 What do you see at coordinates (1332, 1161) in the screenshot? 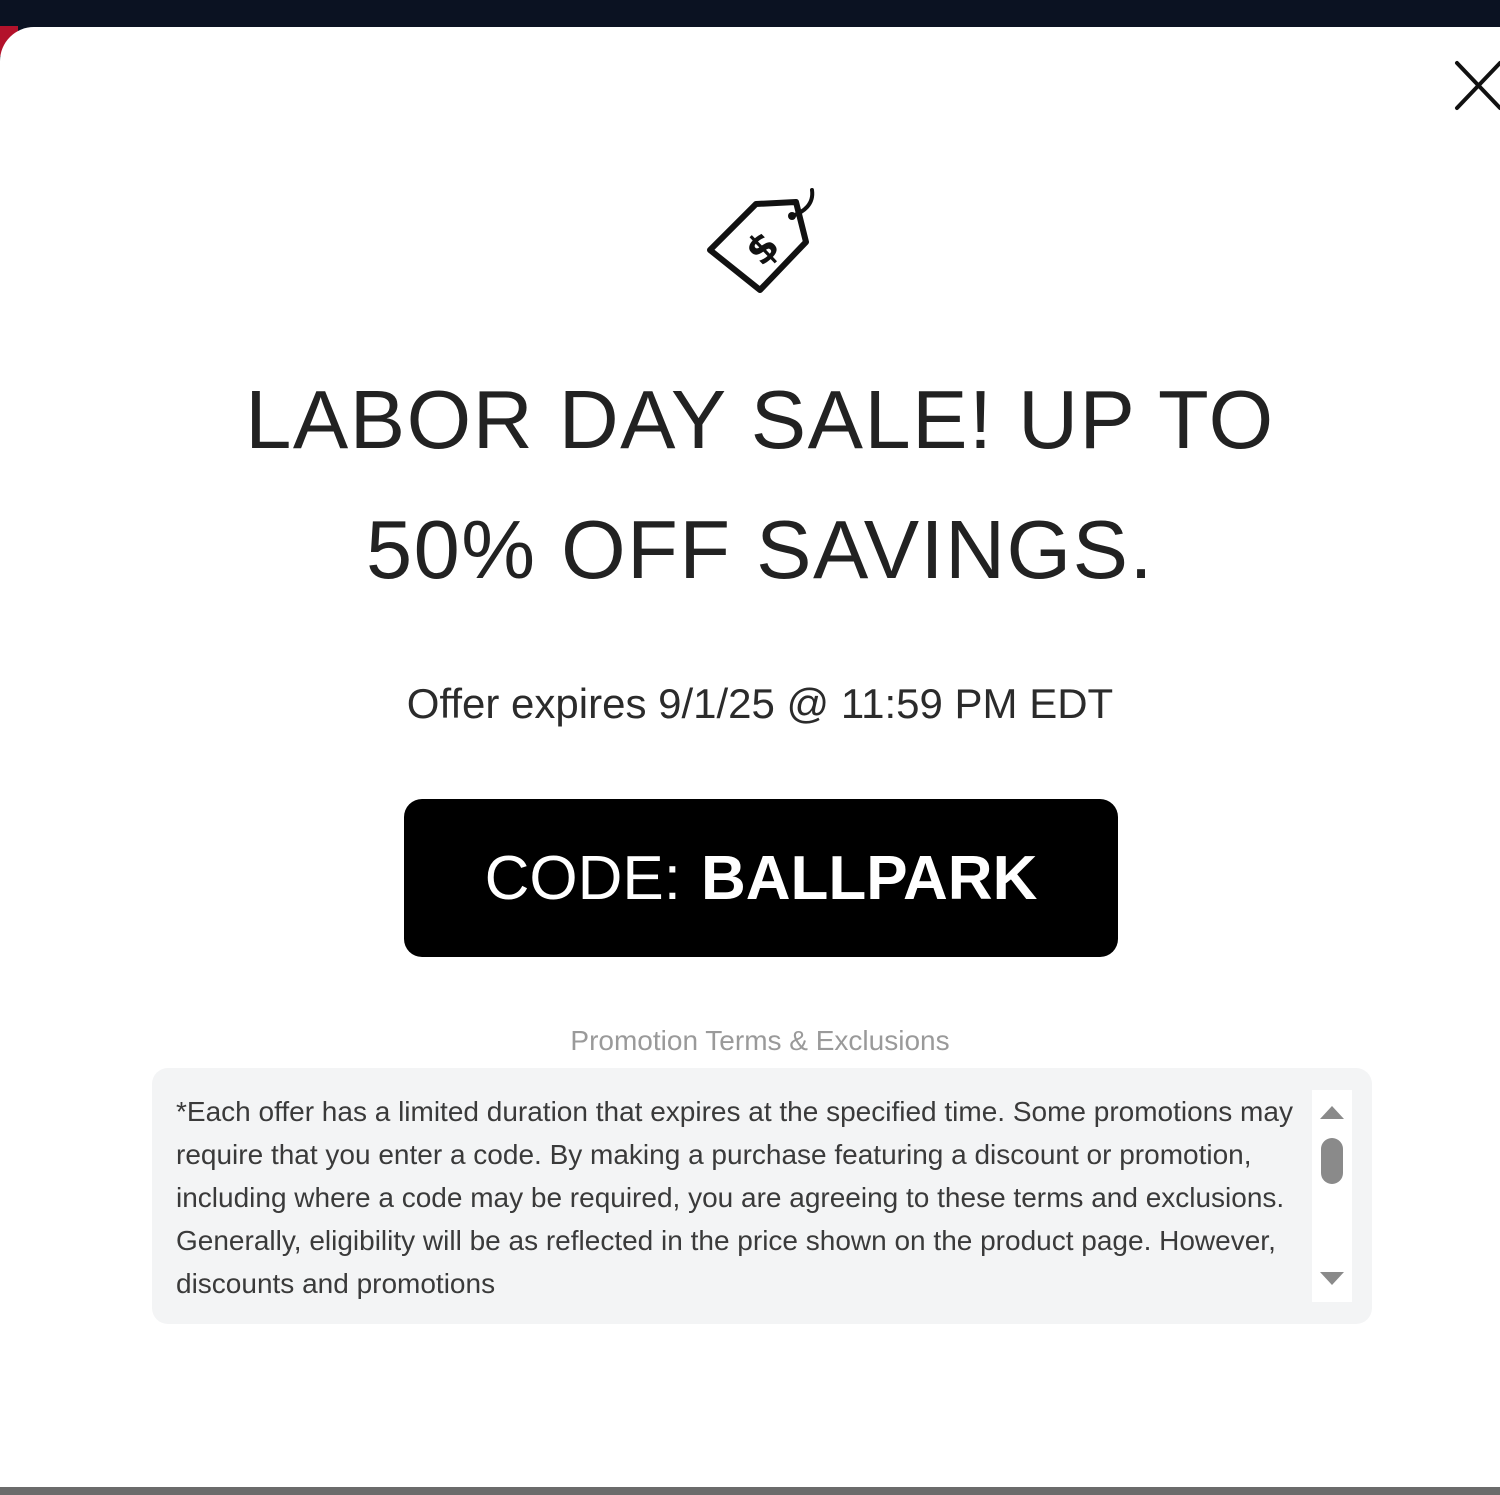
I see `scroll-thumb` at bounding box center [1332, 1161].